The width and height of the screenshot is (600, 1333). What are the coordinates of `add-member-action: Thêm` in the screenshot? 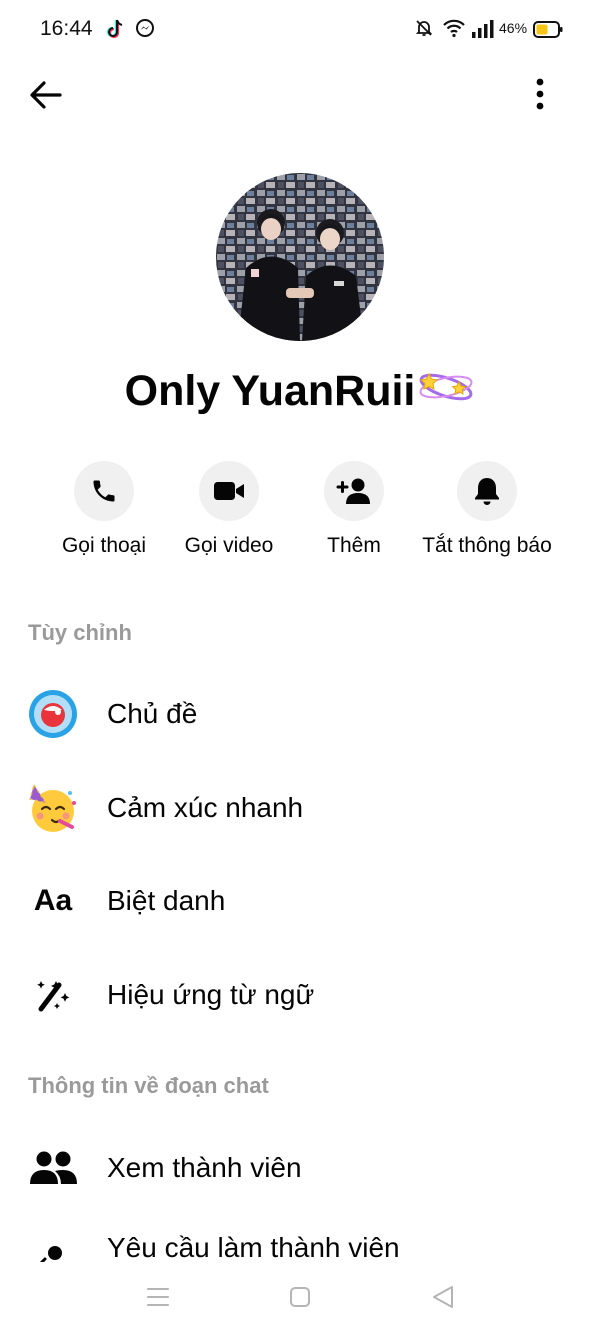 It's located at (354, 509).